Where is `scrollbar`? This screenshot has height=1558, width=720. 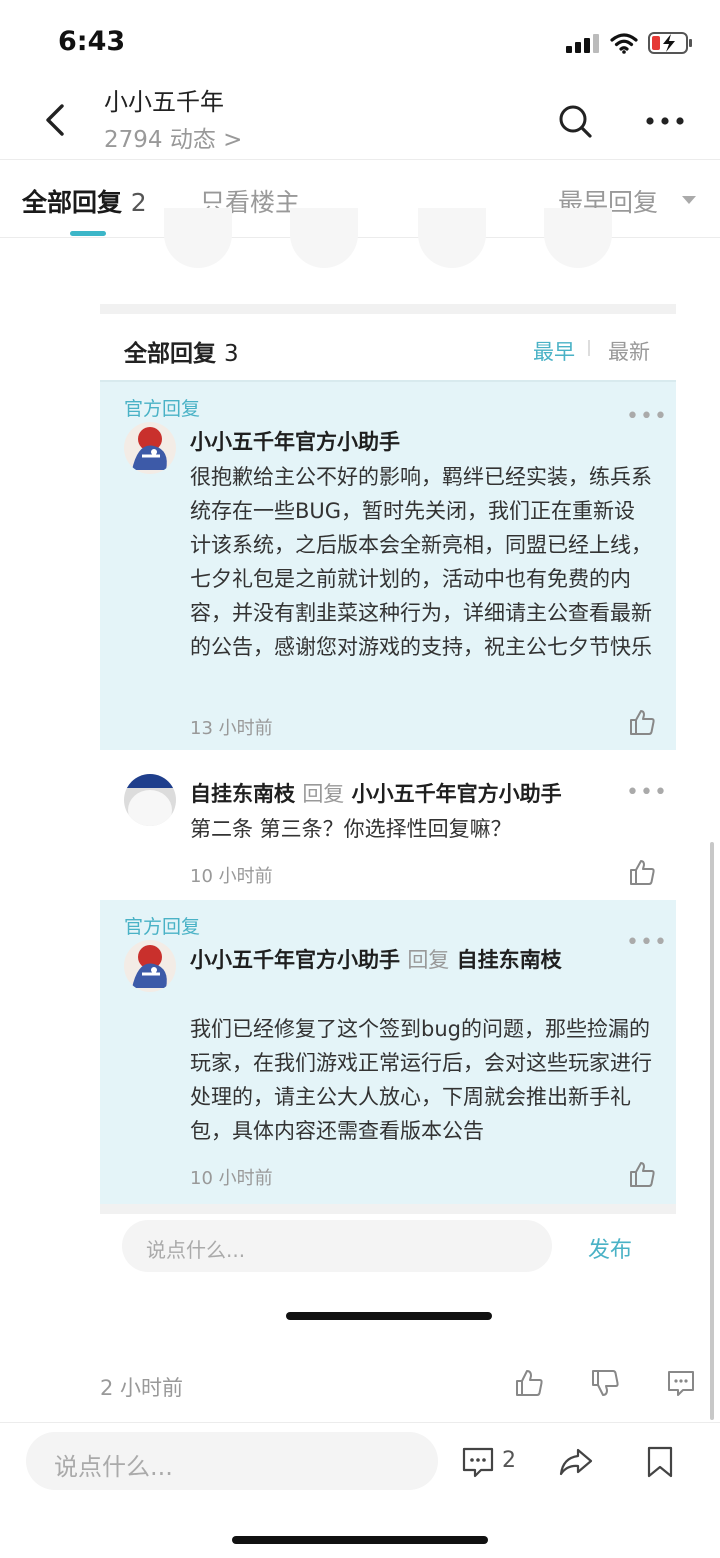 scrollbar is located at coordinates (712, 1131).